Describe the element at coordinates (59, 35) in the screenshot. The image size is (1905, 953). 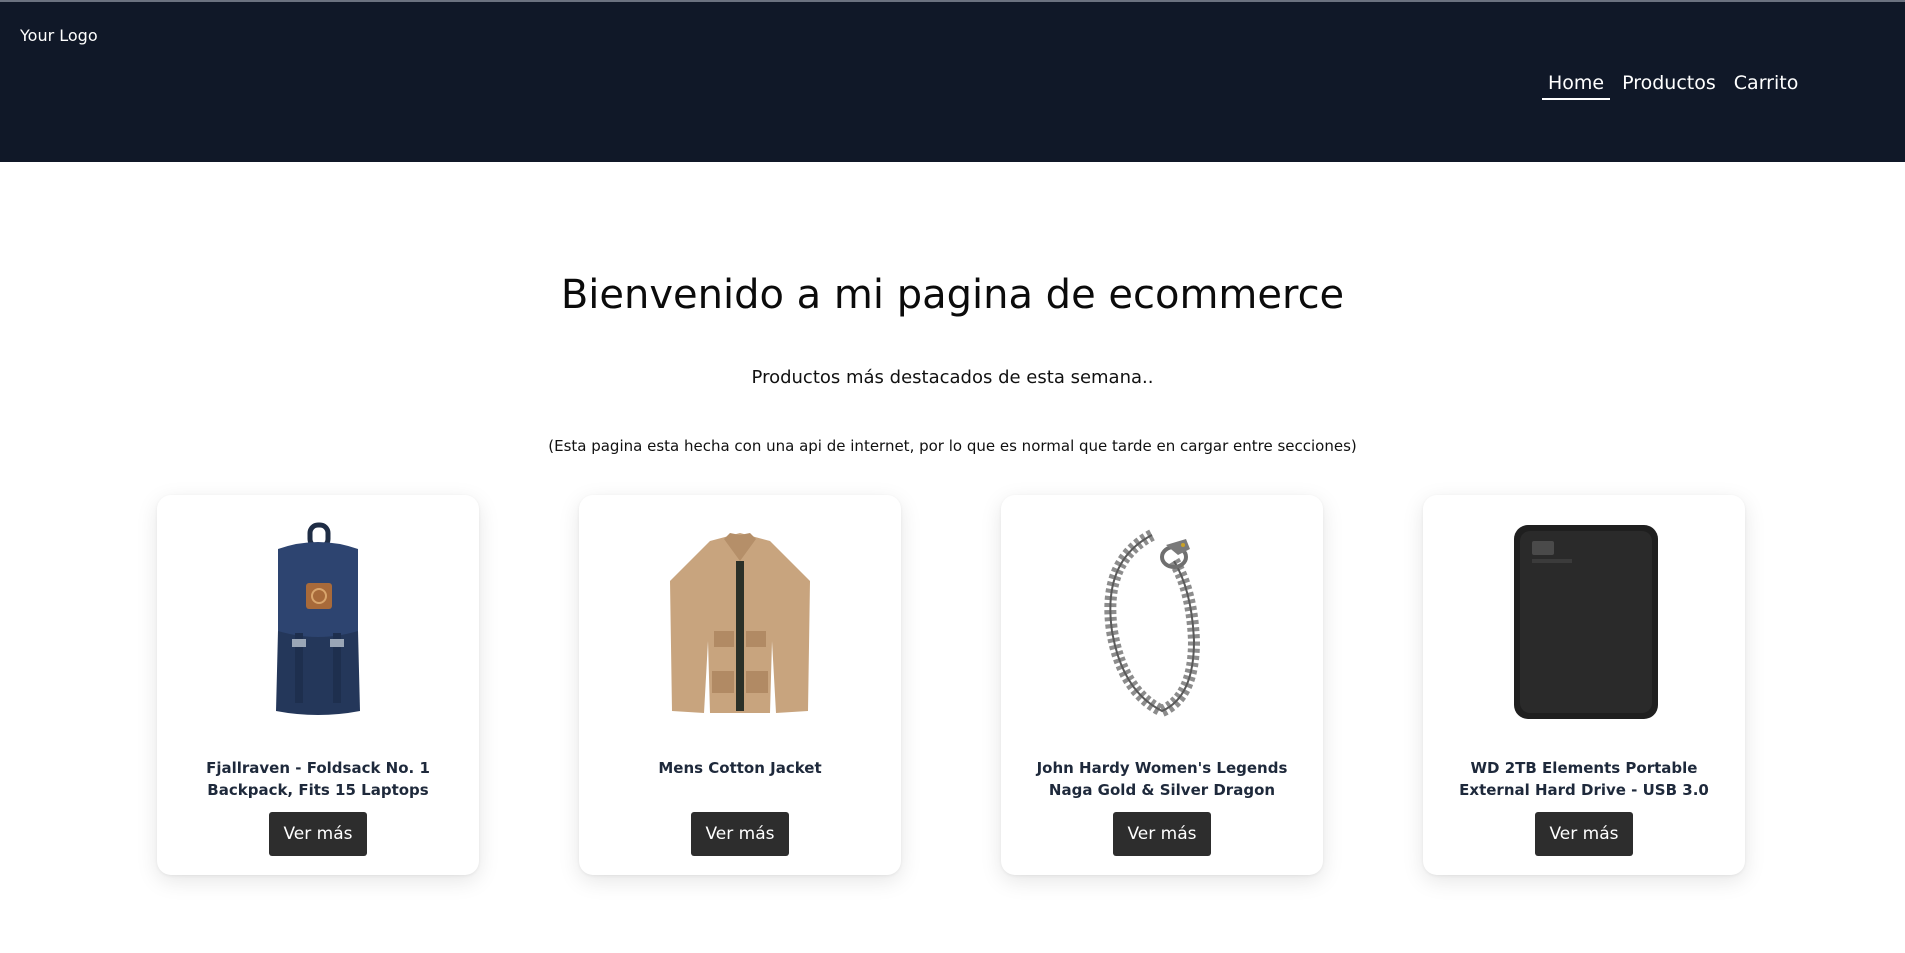
I see `logo: Your Logo` at that location.